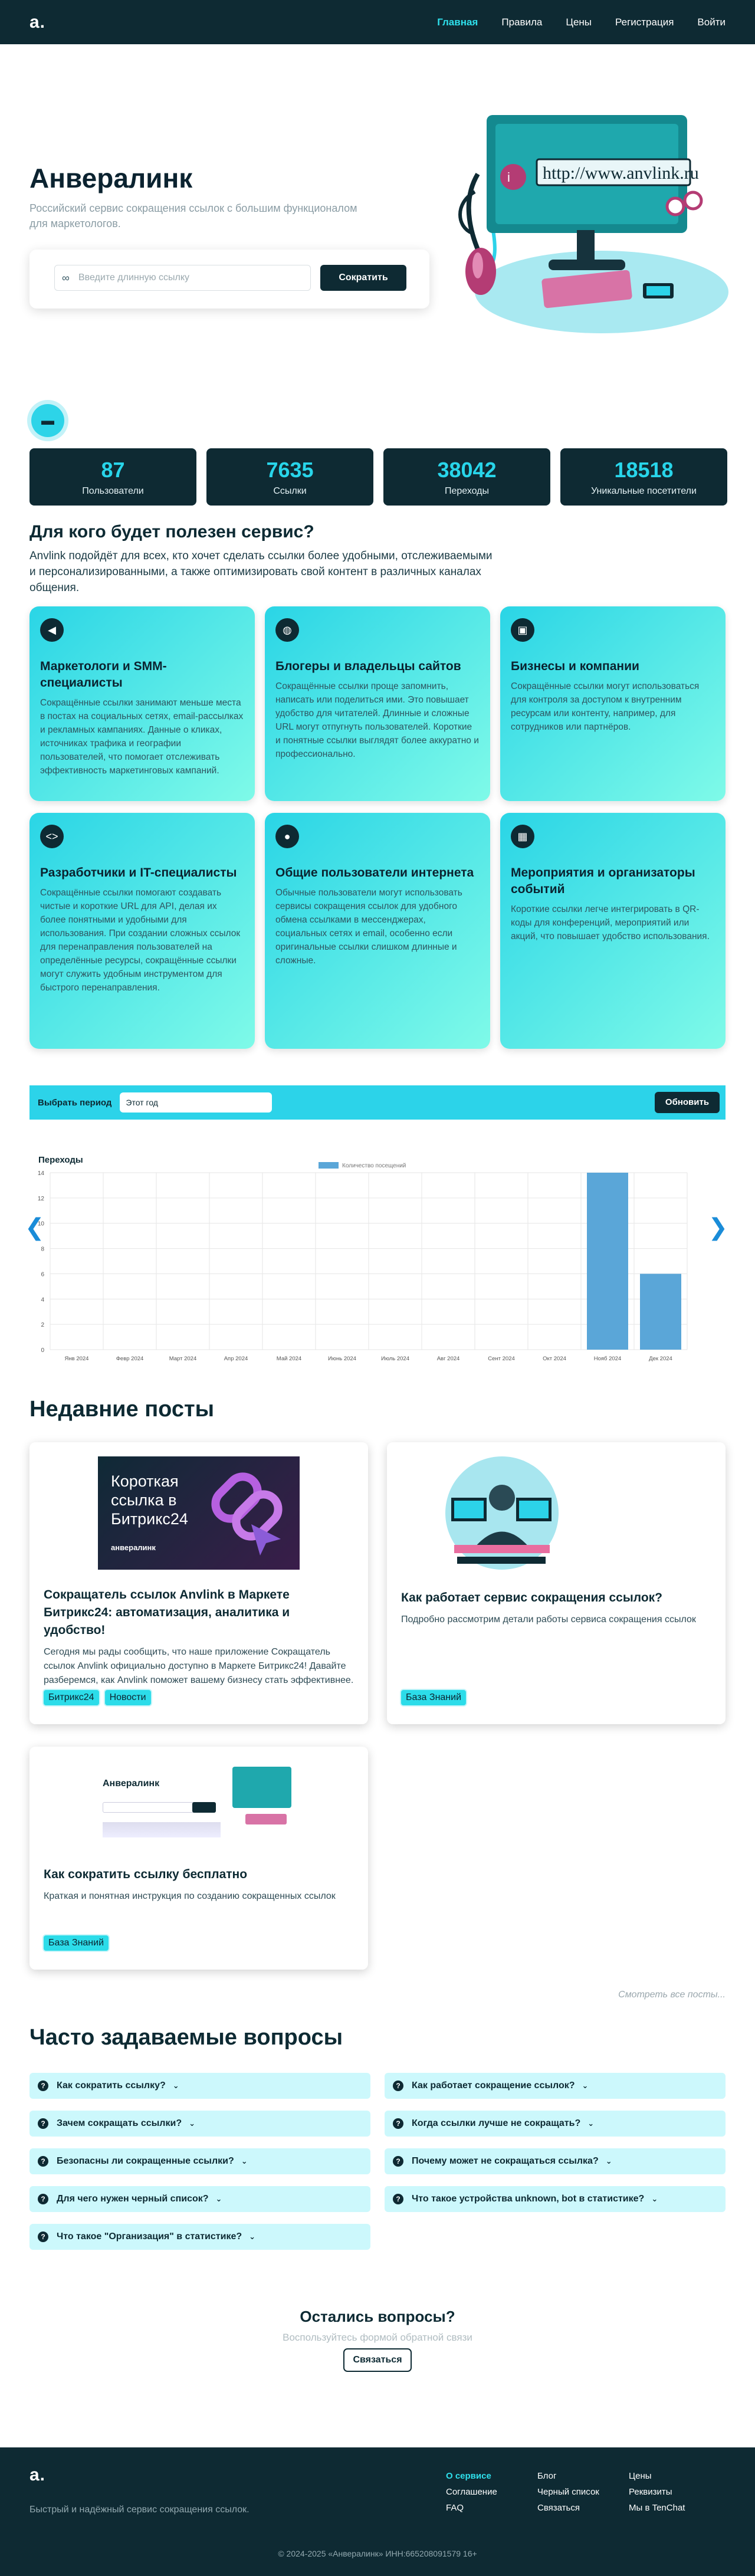 This screenshot has width=755, height=2576. I want to click on faq-title: Часто задаваемые вопросы, so click(186, 2037).